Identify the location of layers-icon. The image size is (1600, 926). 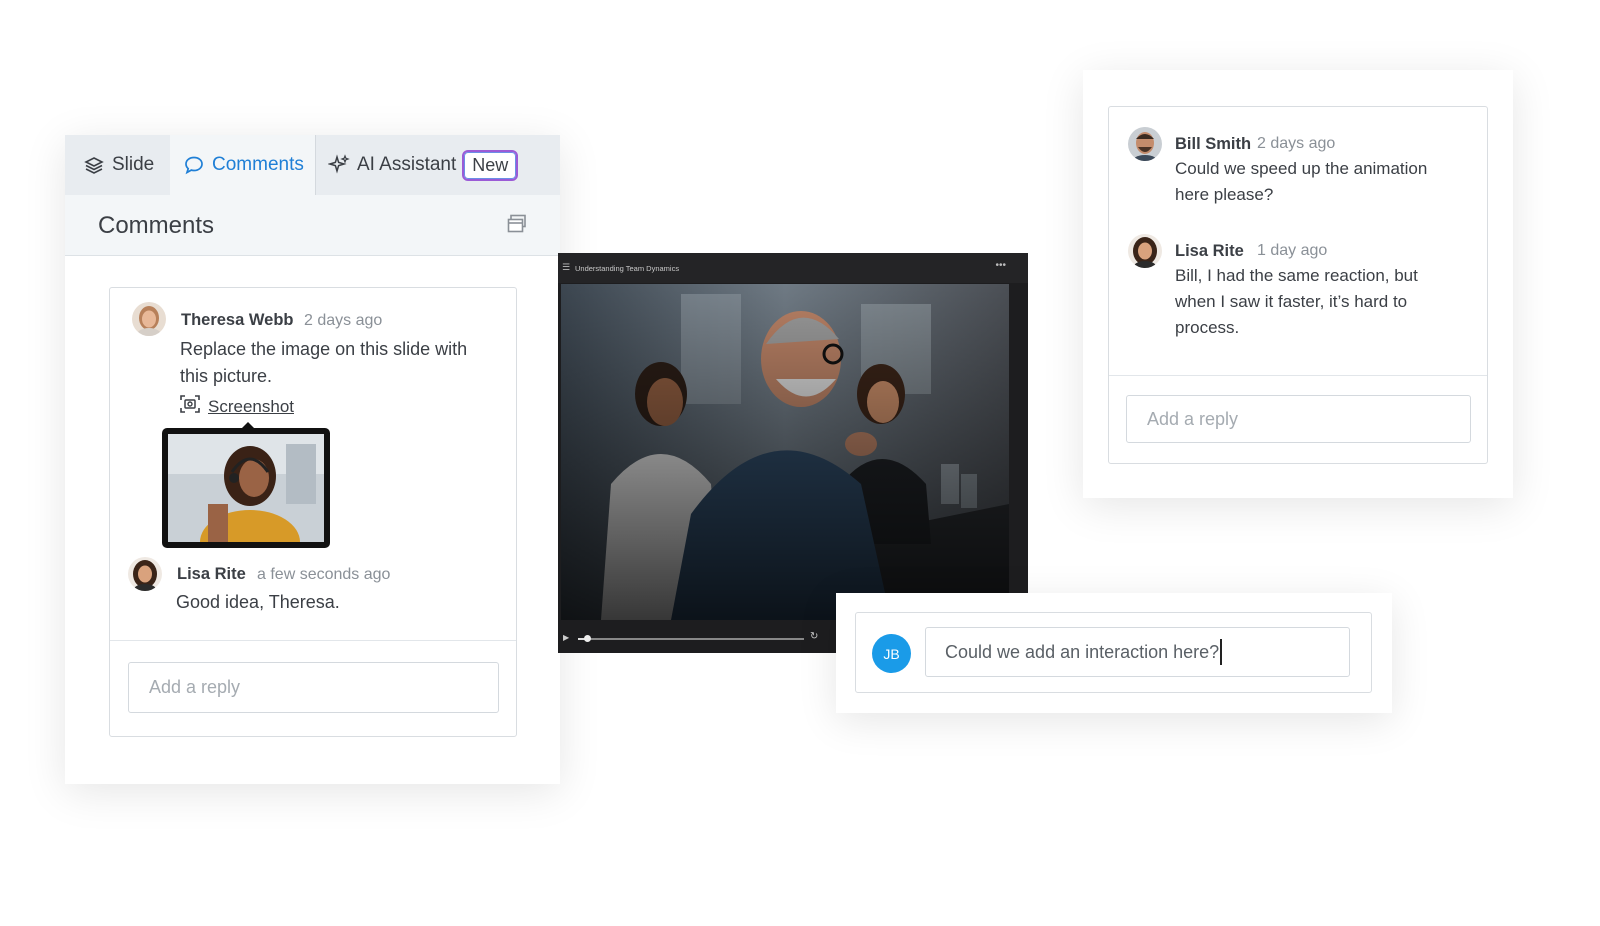
(94, 165).